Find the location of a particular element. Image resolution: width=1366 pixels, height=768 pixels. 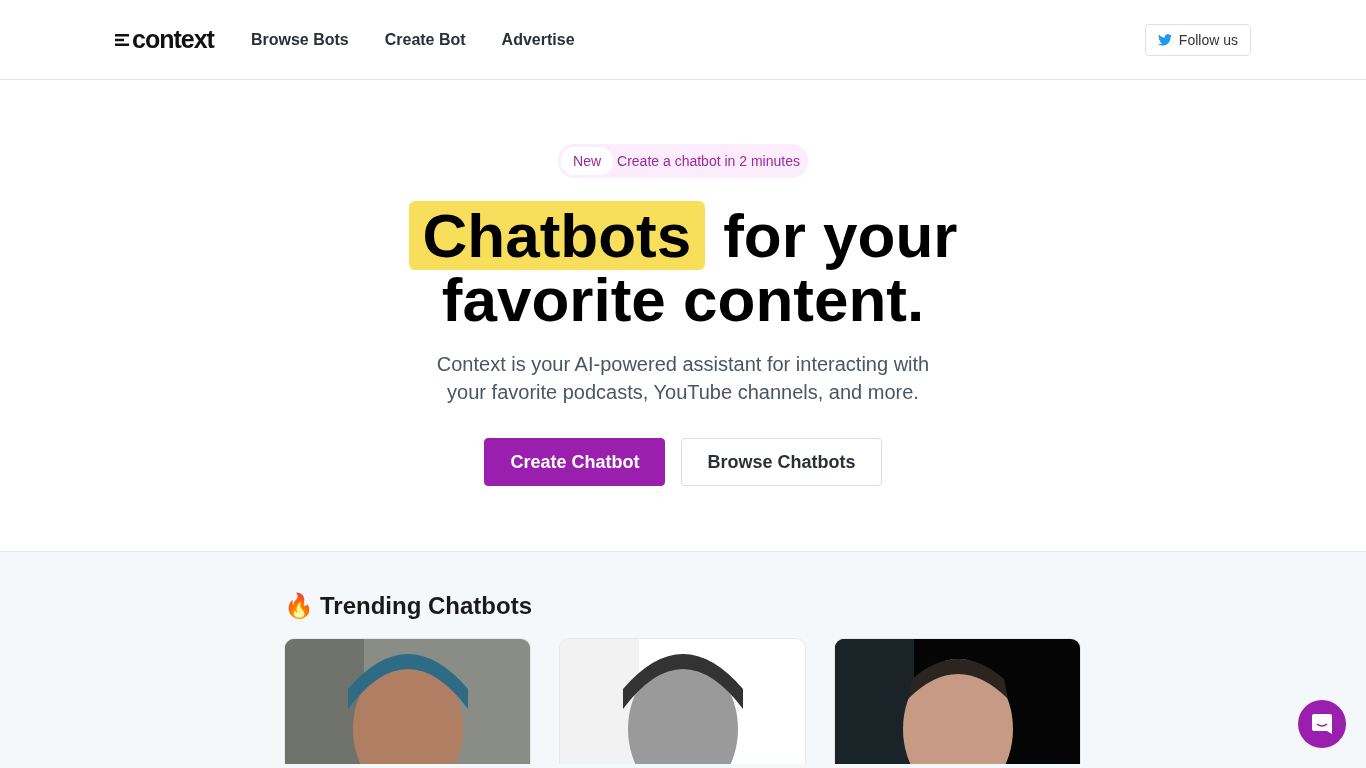

bird-icon is located at coordinates (1164, 39).